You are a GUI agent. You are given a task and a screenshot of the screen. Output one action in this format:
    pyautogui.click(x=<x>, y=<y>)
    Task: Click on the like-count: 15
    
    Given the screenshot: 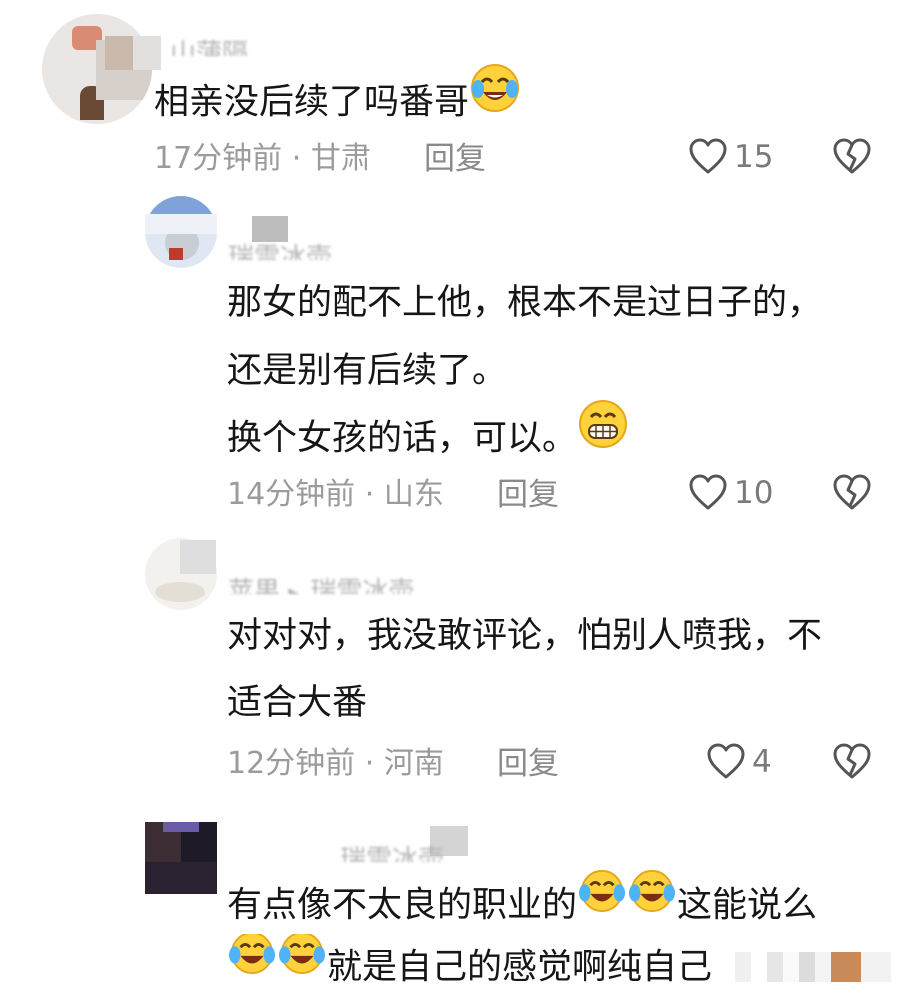 What is the action you would take?
    pyautogui.click(x=754, y=157)
    